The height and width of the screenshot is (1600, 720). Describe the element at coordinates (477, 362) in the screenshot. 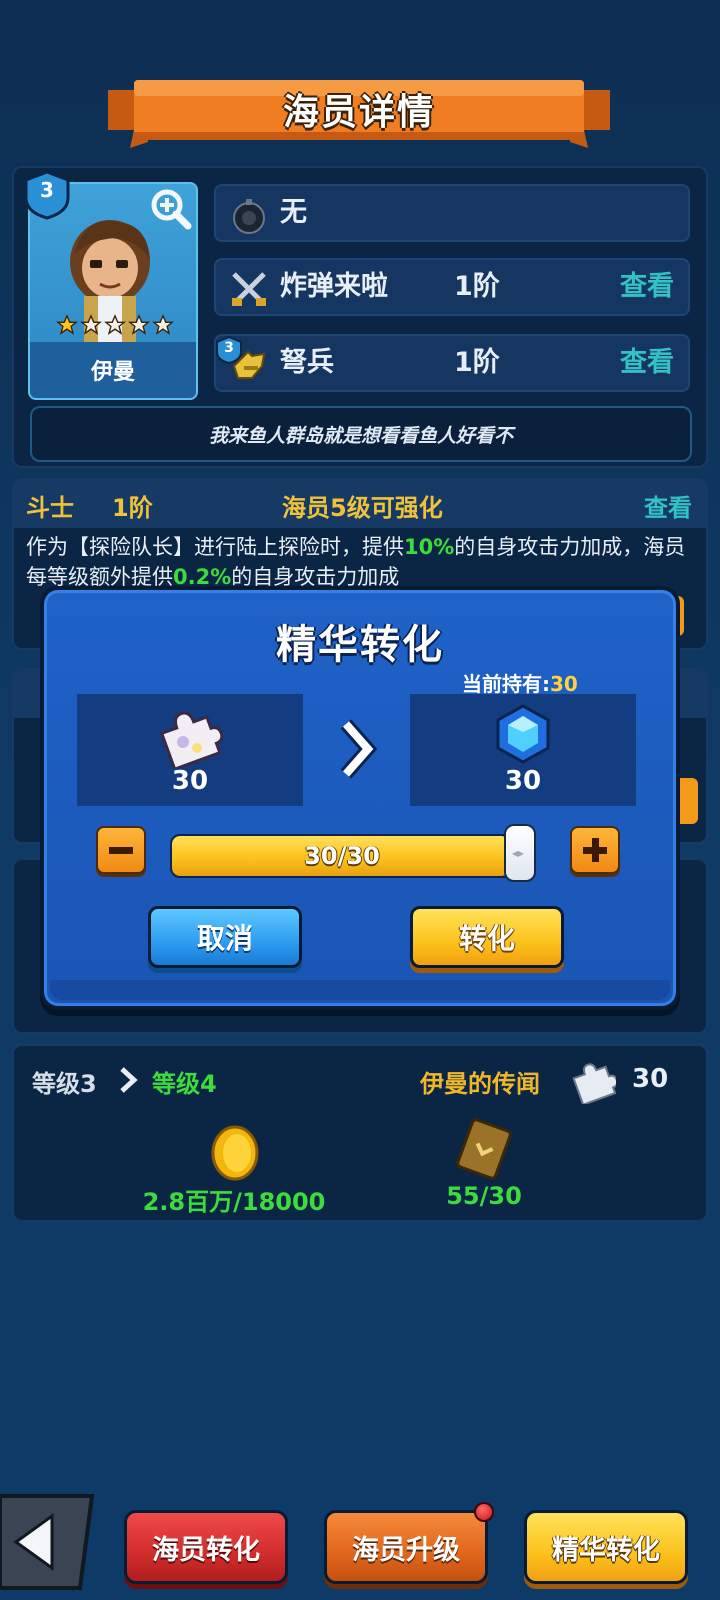

I see `class-tier: 1阶` at that location.